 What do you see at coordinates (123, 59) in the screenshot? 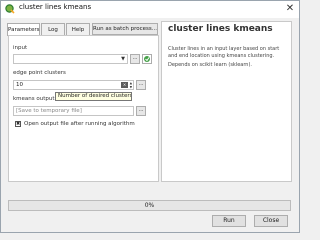
I see `chevron-down-icon: ▼` at bounding box center [123, 59].